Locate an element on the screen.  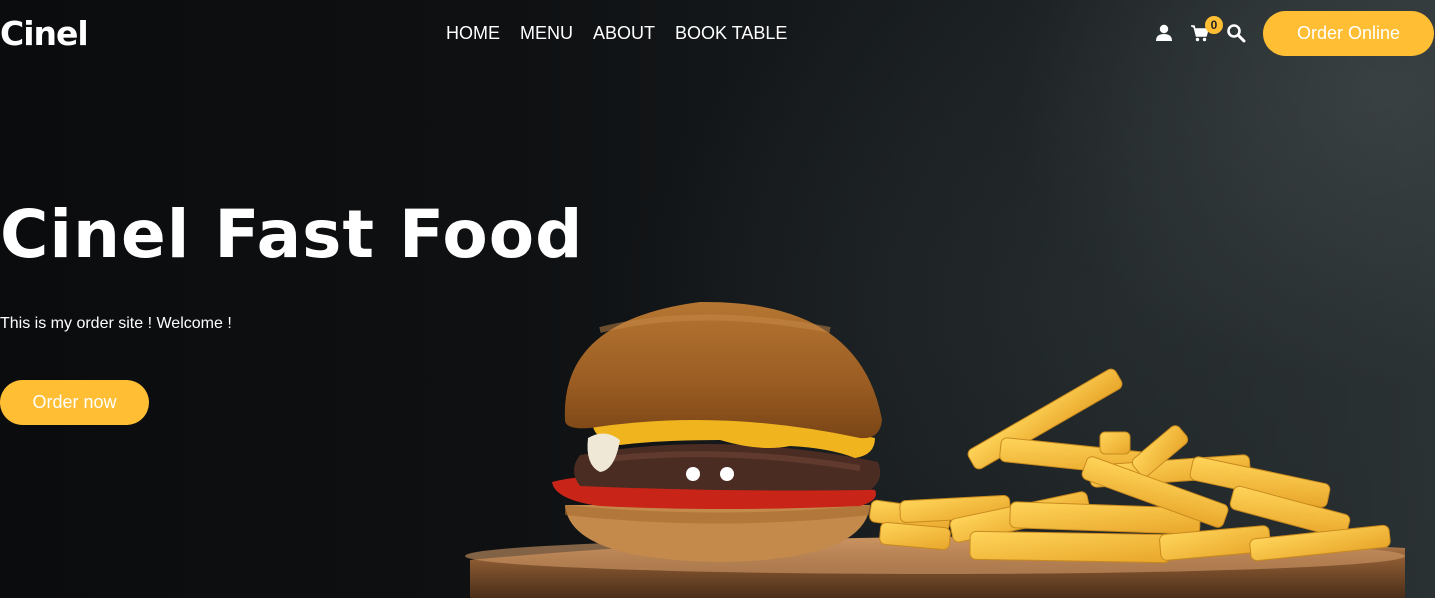
user-icon is located at coordinates (1164, 33).